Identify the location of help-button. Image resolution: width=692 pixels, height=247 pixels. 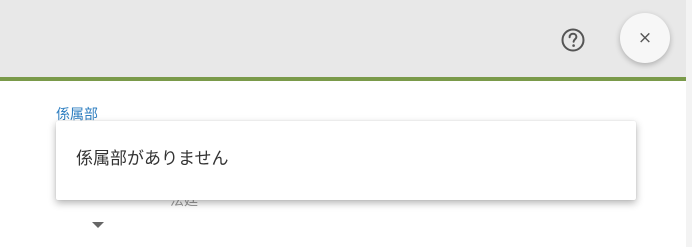
(573, 40).